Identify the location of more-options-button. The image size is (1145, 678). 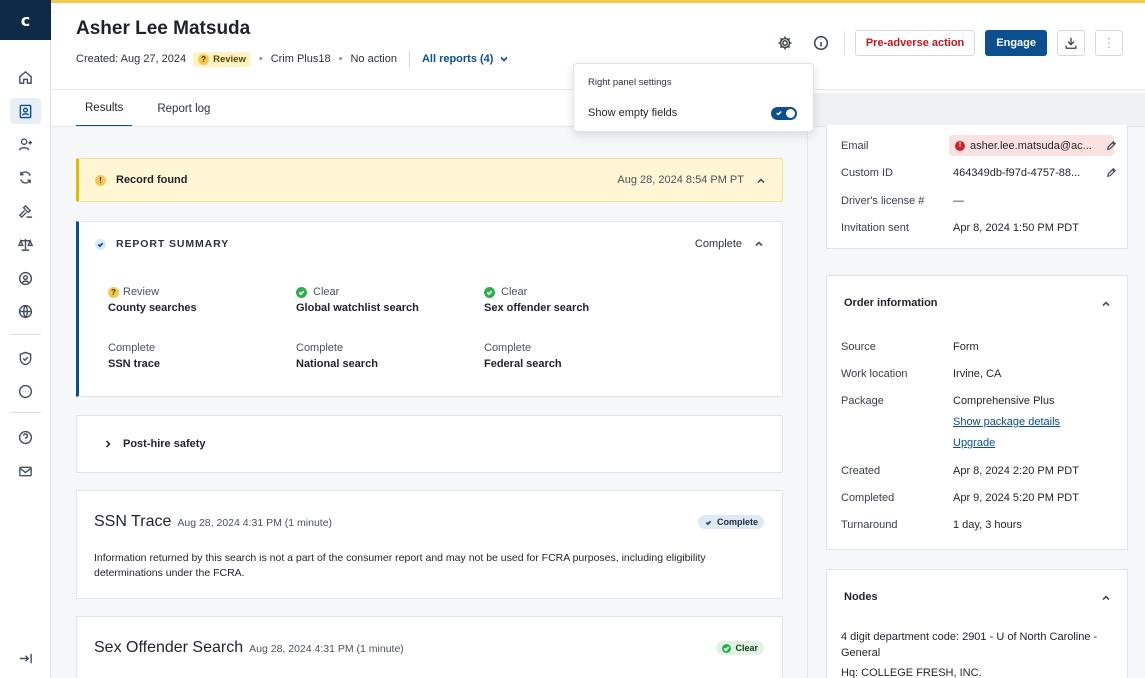
(1109, 43).